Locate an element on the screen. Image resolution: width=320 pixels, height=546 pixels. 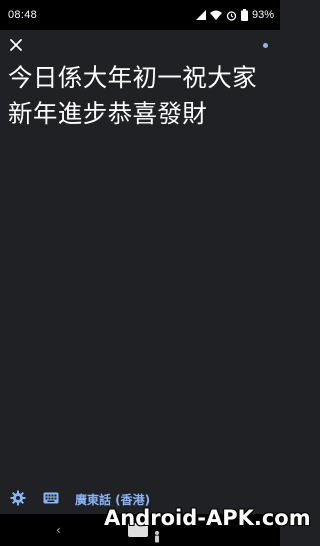
signal-icon is located at coordinates (200, 15).